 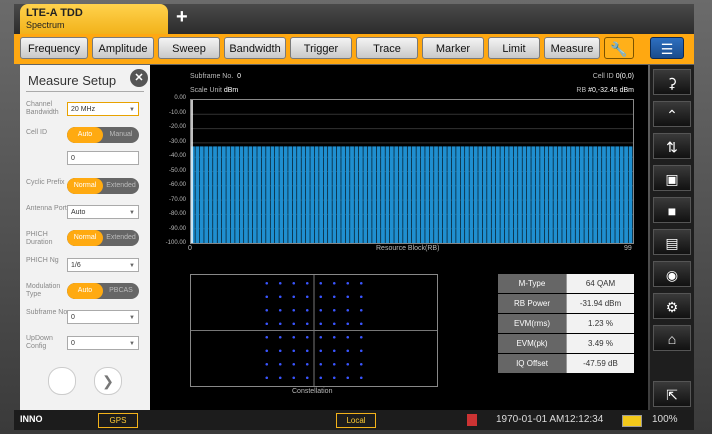 I want to click on updown-config-select: 0 ▼, so click(x=103, y=343).